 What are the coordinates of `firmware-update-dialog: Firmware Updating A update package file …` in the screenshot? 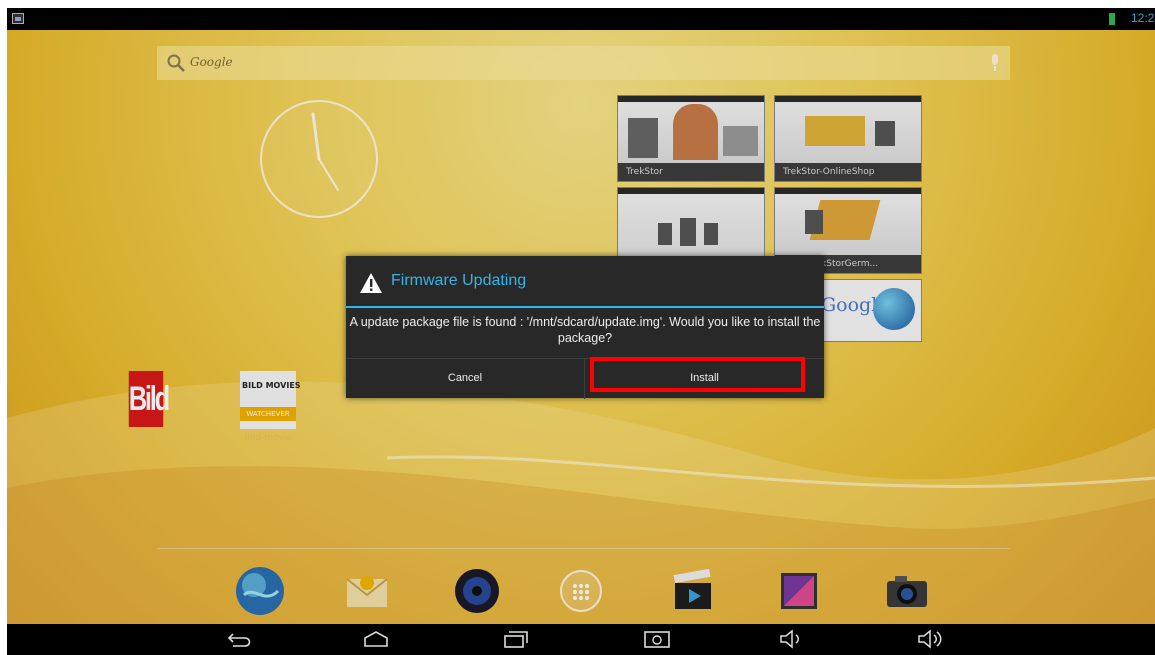 It's located at (585, 327).